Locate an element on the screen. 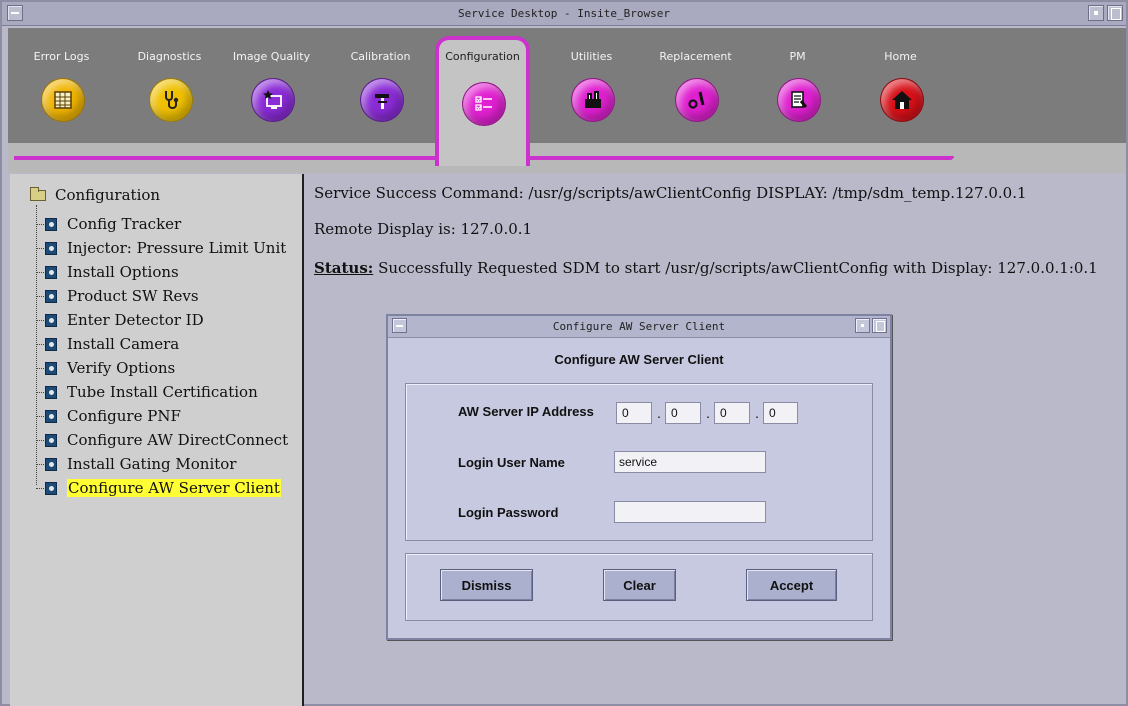 Image resolution: width=1128 pixels, height=706 pixels. maximize-button is located at coordinates (1115, 13).